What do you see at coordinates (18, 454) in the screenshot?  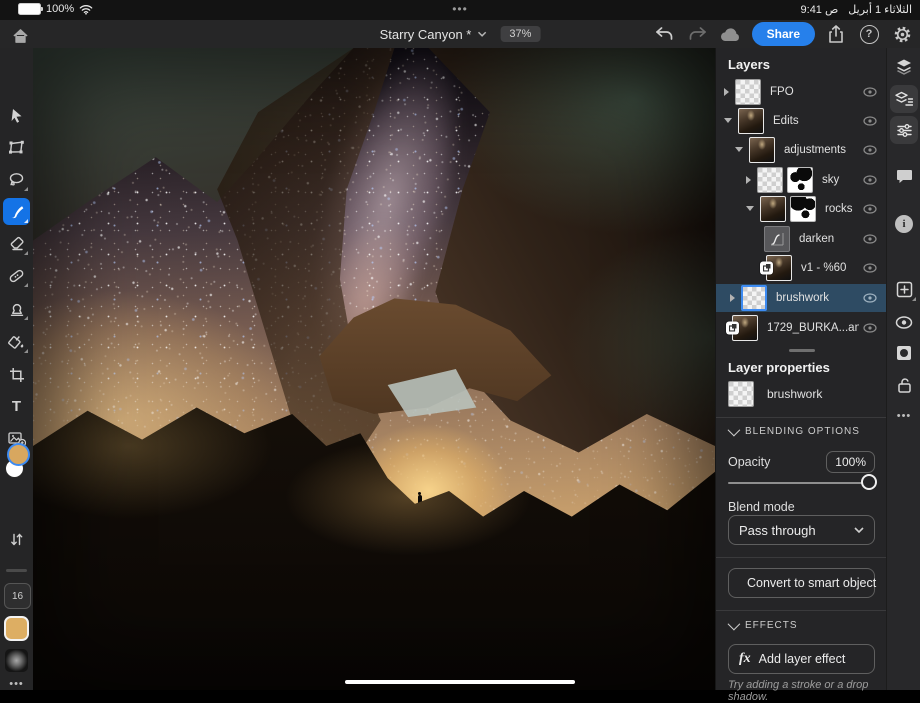 I see `foreground-color-swatch` at bounding box center [18, 454].